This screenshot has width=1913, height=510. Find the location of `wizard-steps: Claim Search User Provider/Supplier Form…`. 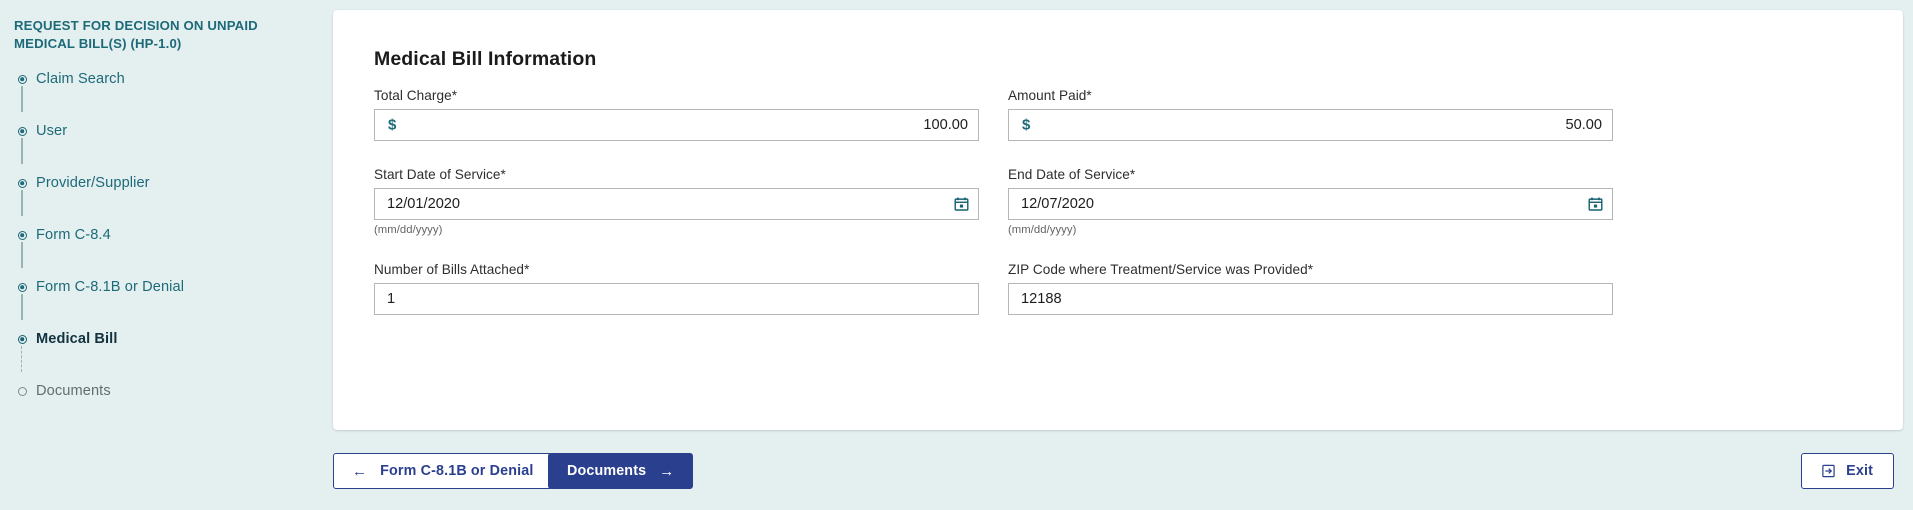

wizard-steps: Claim Search User Provider/Supplier Form… is located at coordinates (164, 235).